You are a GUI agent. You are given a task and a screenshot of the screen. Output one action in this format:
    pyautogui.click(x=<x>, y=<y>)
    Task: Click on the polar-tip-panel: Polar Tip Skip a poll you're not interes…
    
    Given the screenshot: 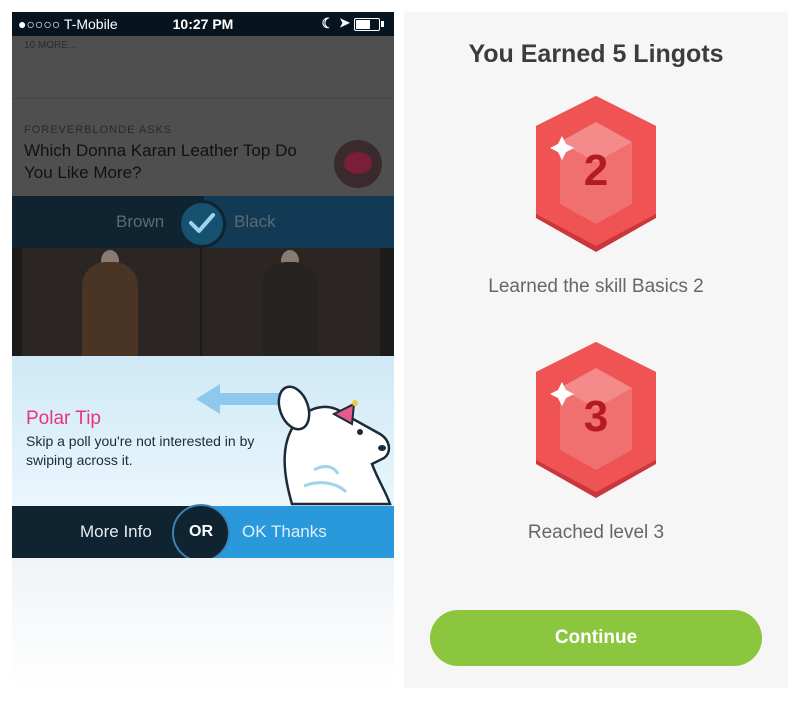 What is the action you would take?
    pyautogui.click(x=203, y=431)
    